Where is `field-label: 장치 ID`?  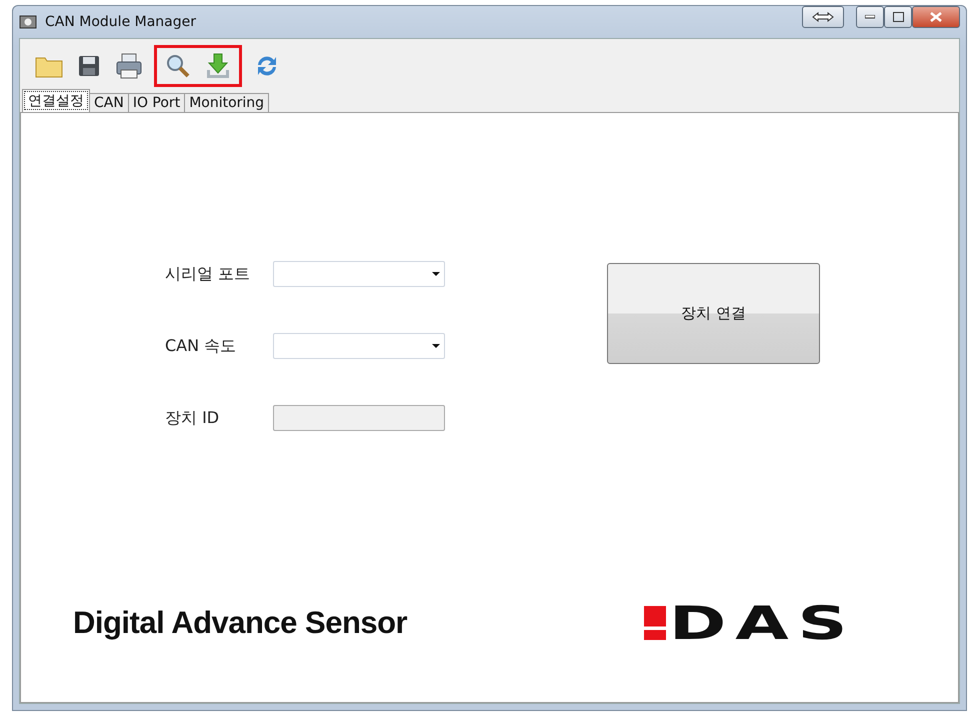 field-label: 장치 ID is located at coordinates (192, 418).